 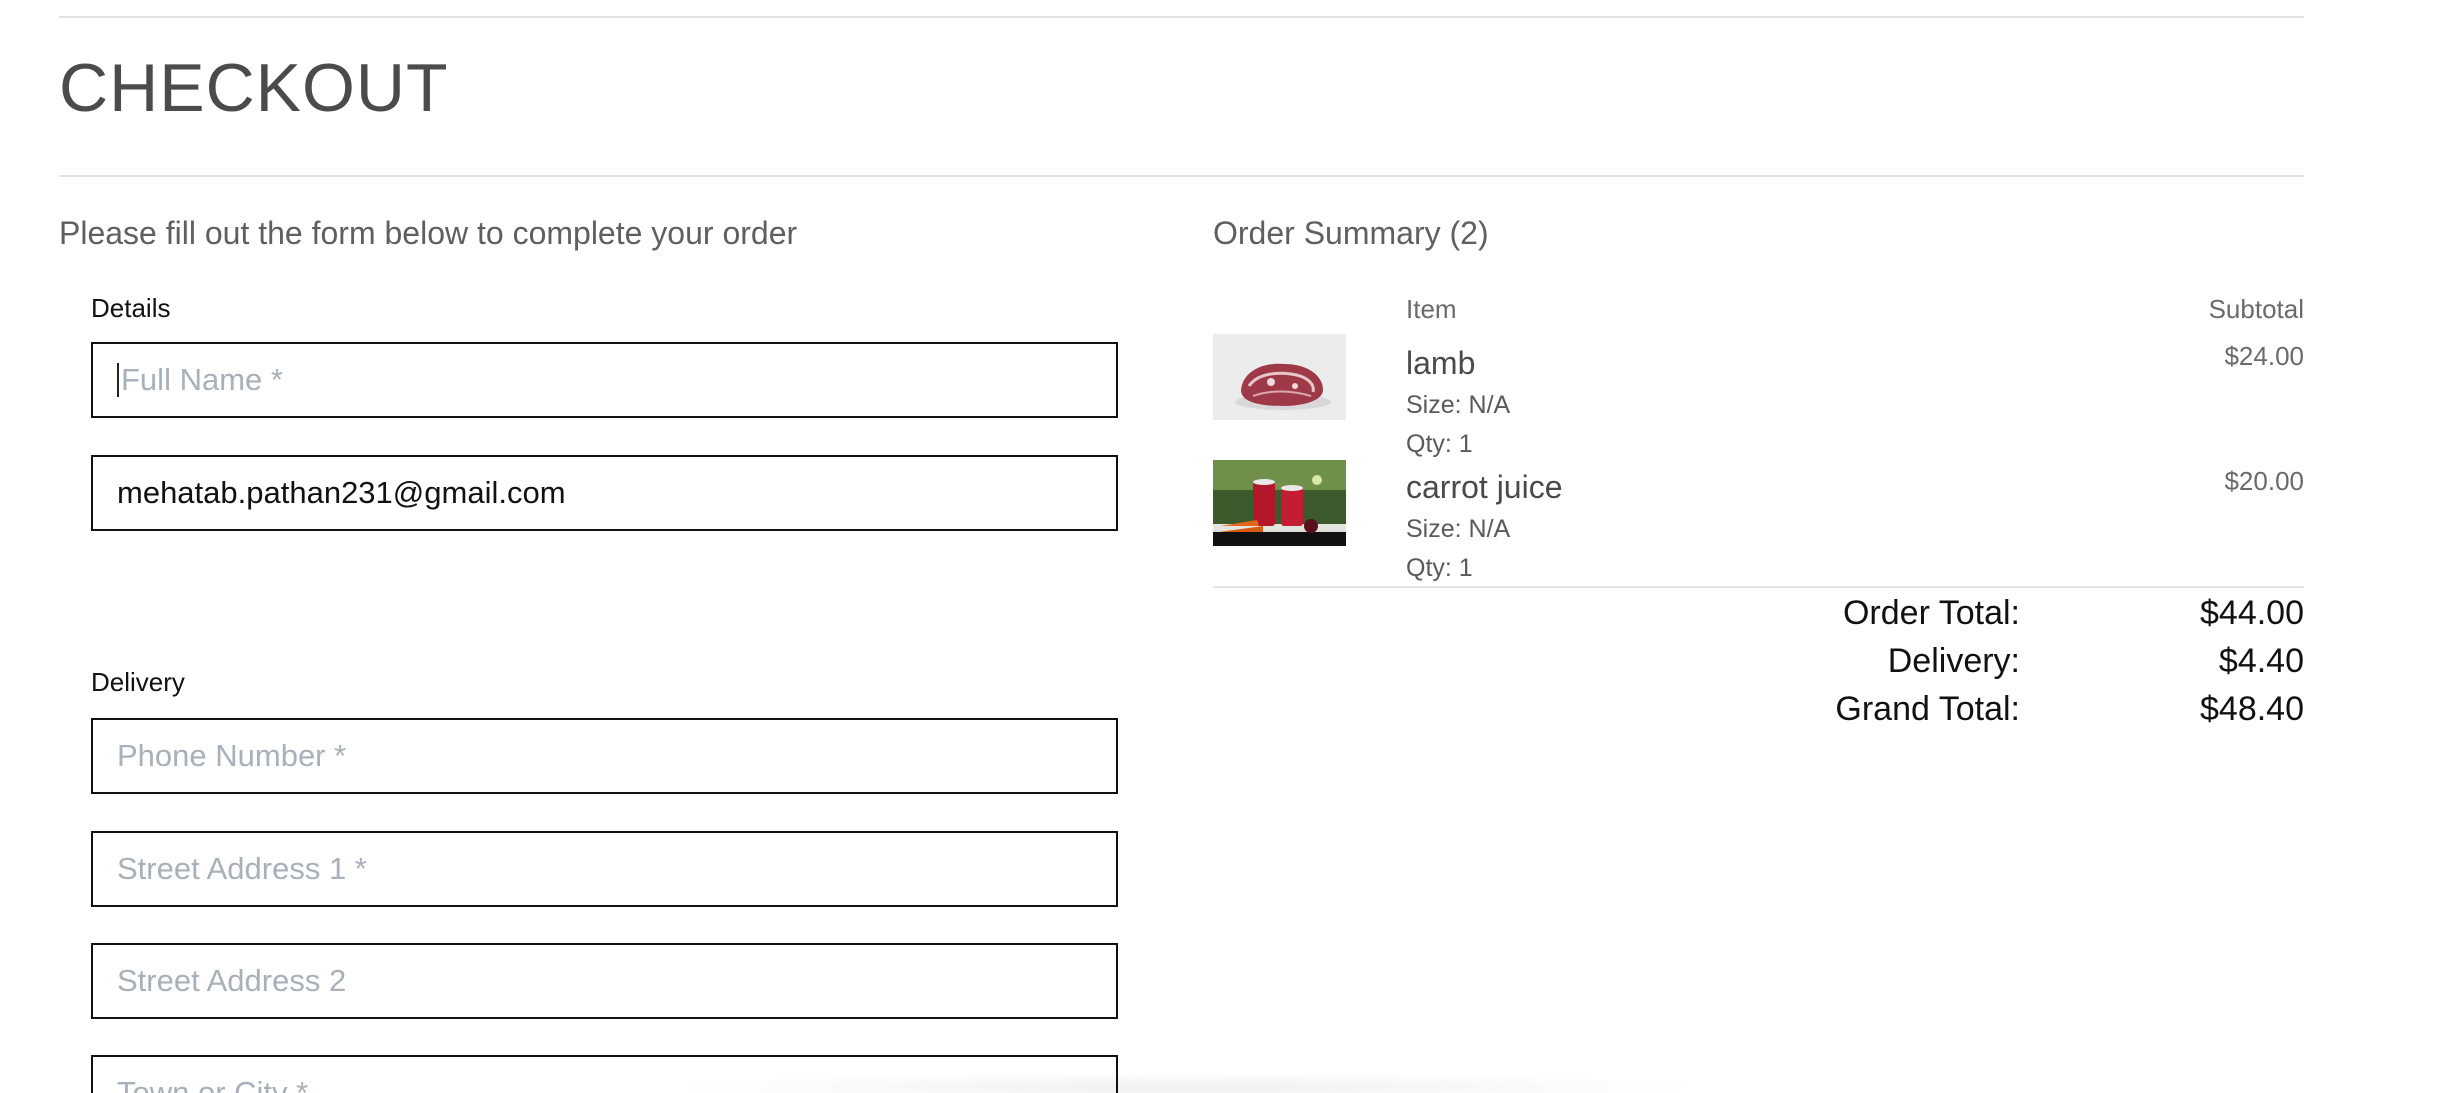 I want to click on full-name-placeholder: Full Name *, so click(x=202, y=379).